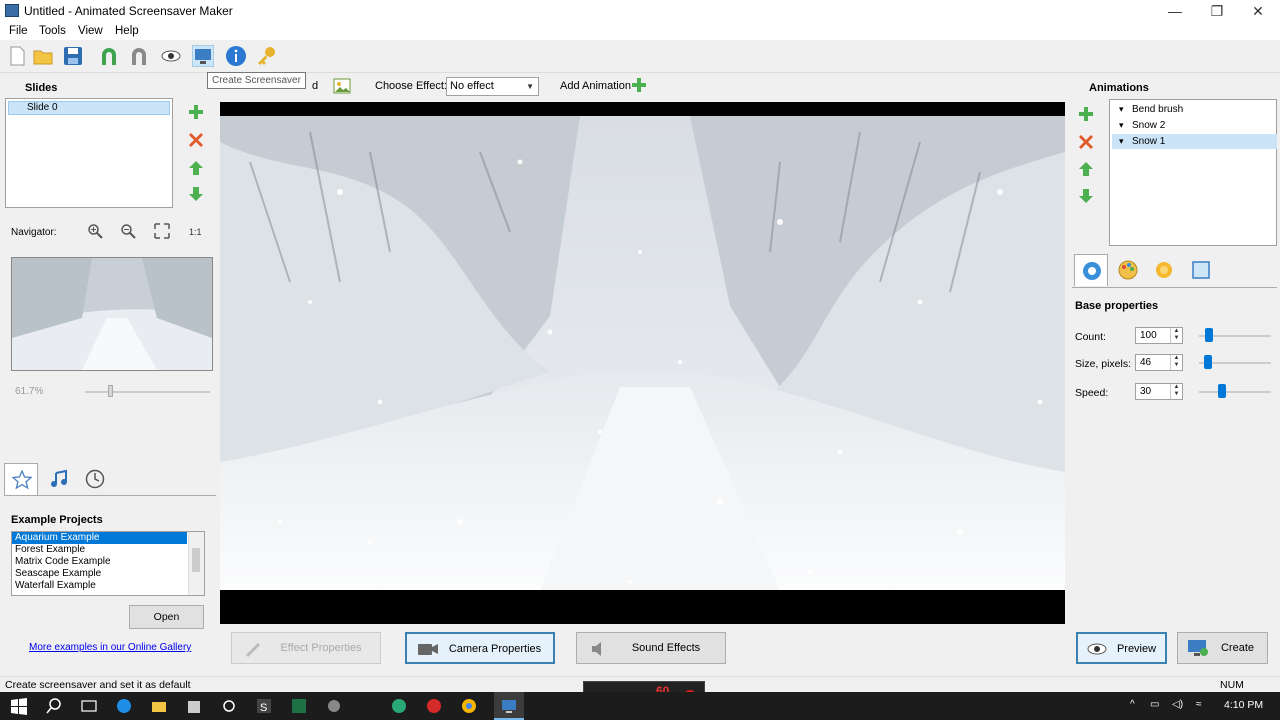 This screenshot has height=720, width=1280. Describe the element at coordinates (43, 56) in the screenshot. I see `open-folder-icon` at that location.